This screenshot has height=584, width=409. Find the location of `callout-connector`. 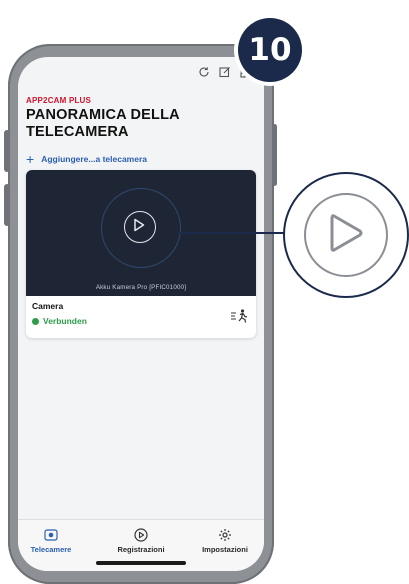

callout-connector is located at coordinates (234, 233).